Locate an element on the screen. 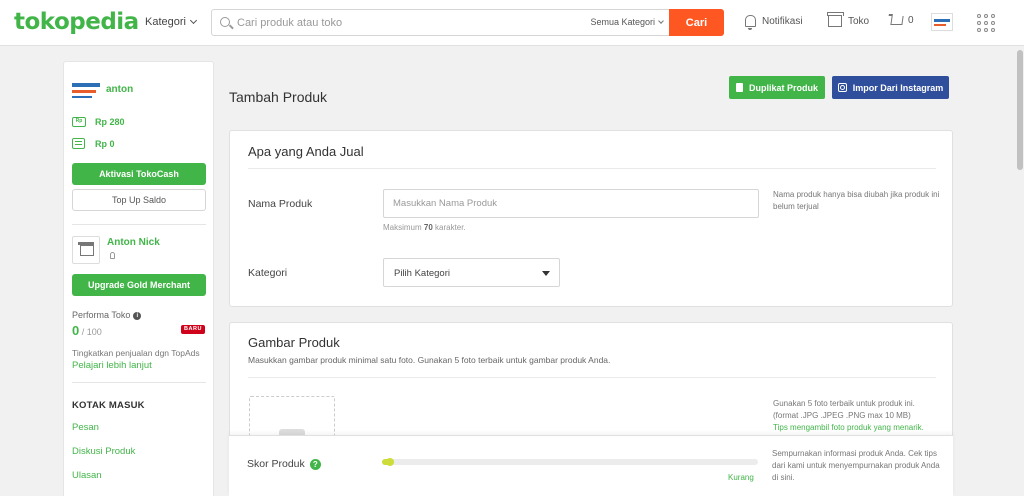 Image resolution: width=1024 pixels, height=496 pixels. caret-down-icon is located at coordinates (546, 273).